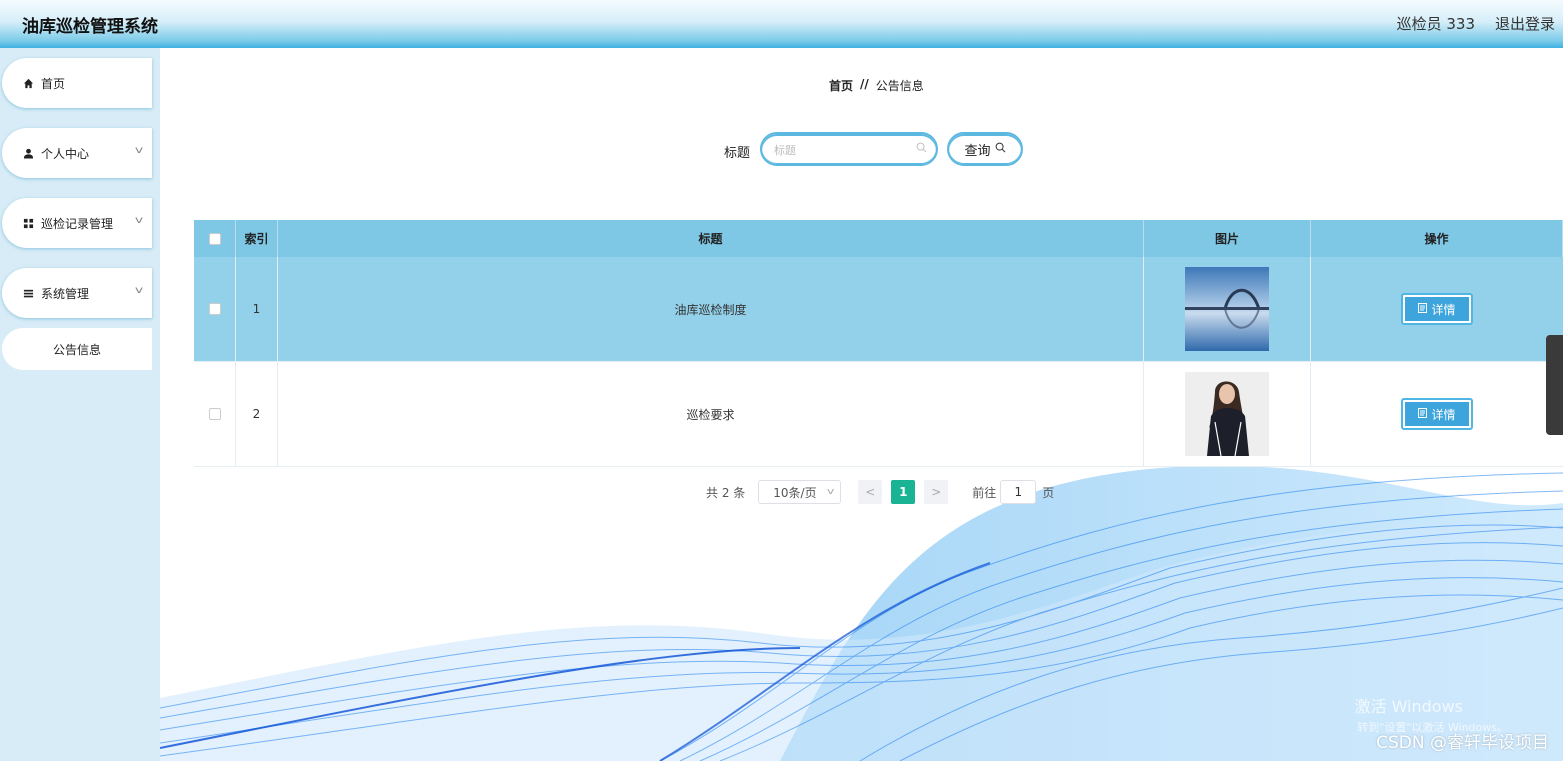  I want to click on page-size-select: 10条/页 v, so click(800, 492).